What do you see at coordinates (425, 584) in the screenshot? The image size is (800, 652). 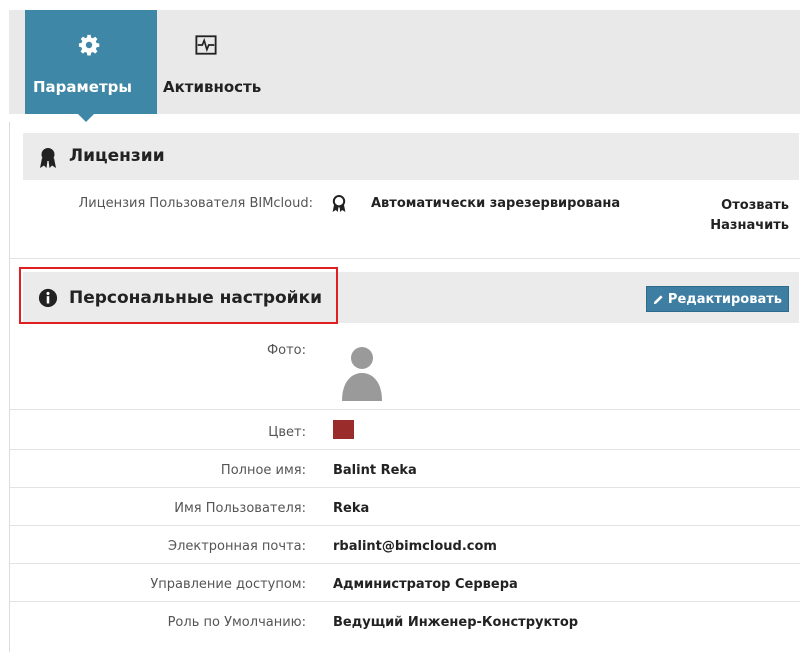 I see `access-control-value: Администратор Сервера` at bounding box center [425, 584].